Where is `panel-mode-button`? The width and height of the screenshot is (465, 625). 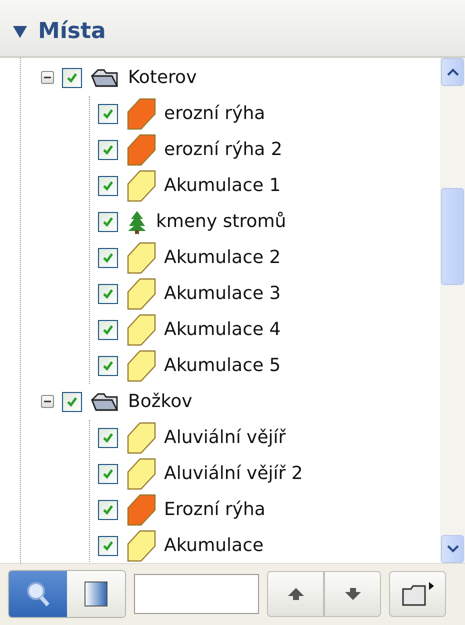 panel-mode-button is located at coordinates (96, 594).